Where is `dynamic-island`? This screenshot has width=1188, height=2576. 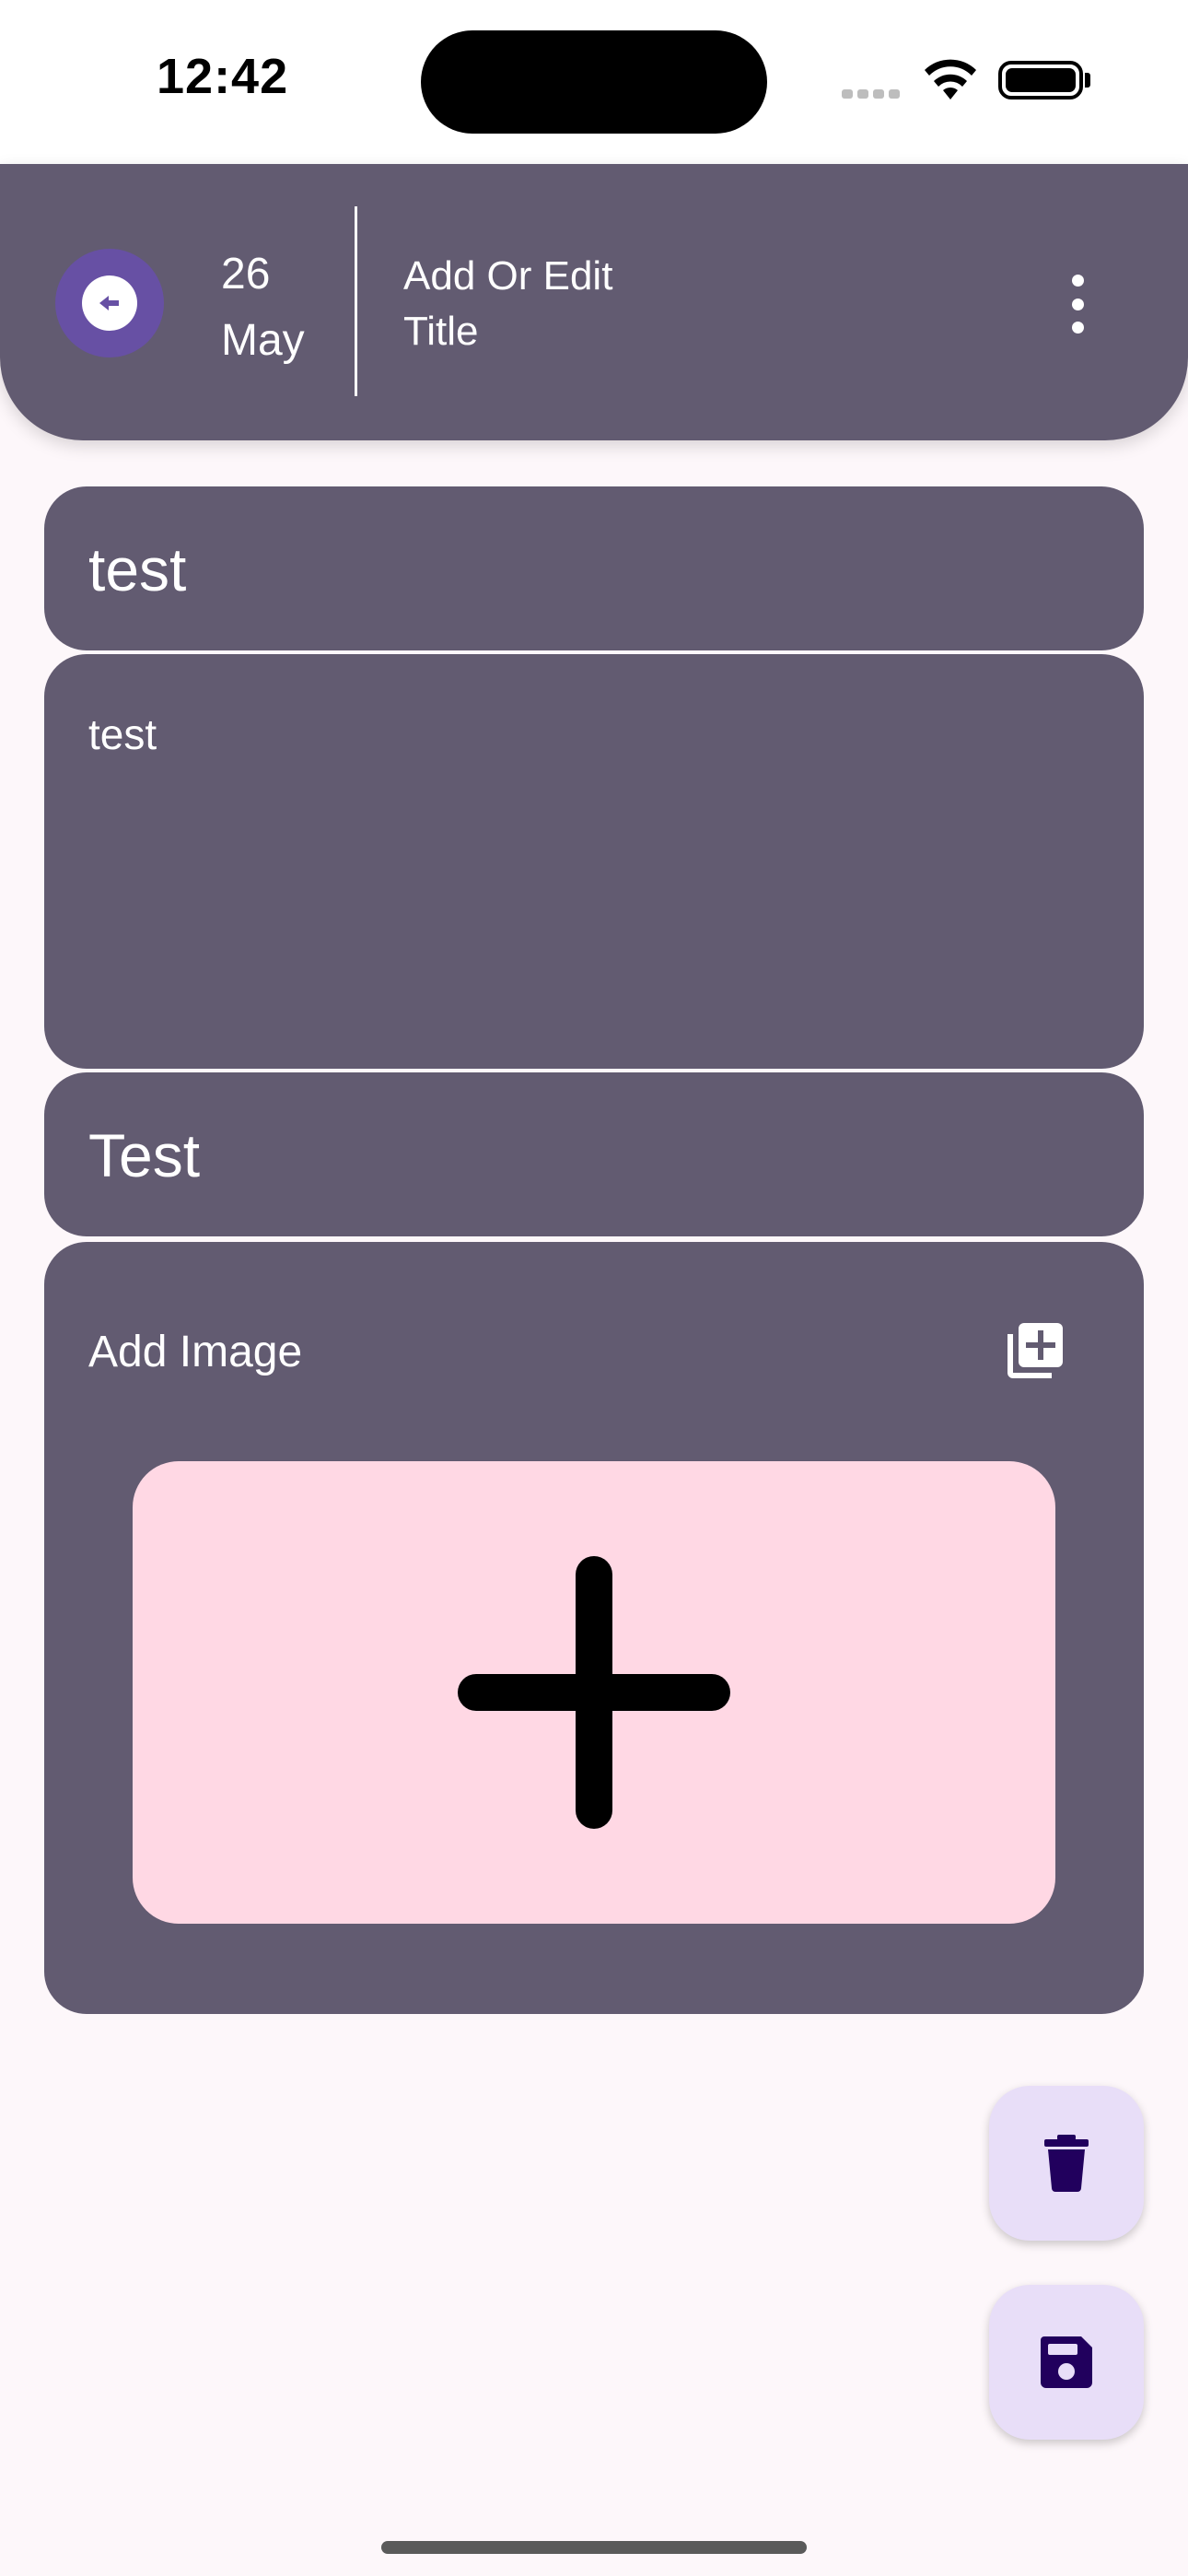
dynamic-island is located at coordinates (594, 82).